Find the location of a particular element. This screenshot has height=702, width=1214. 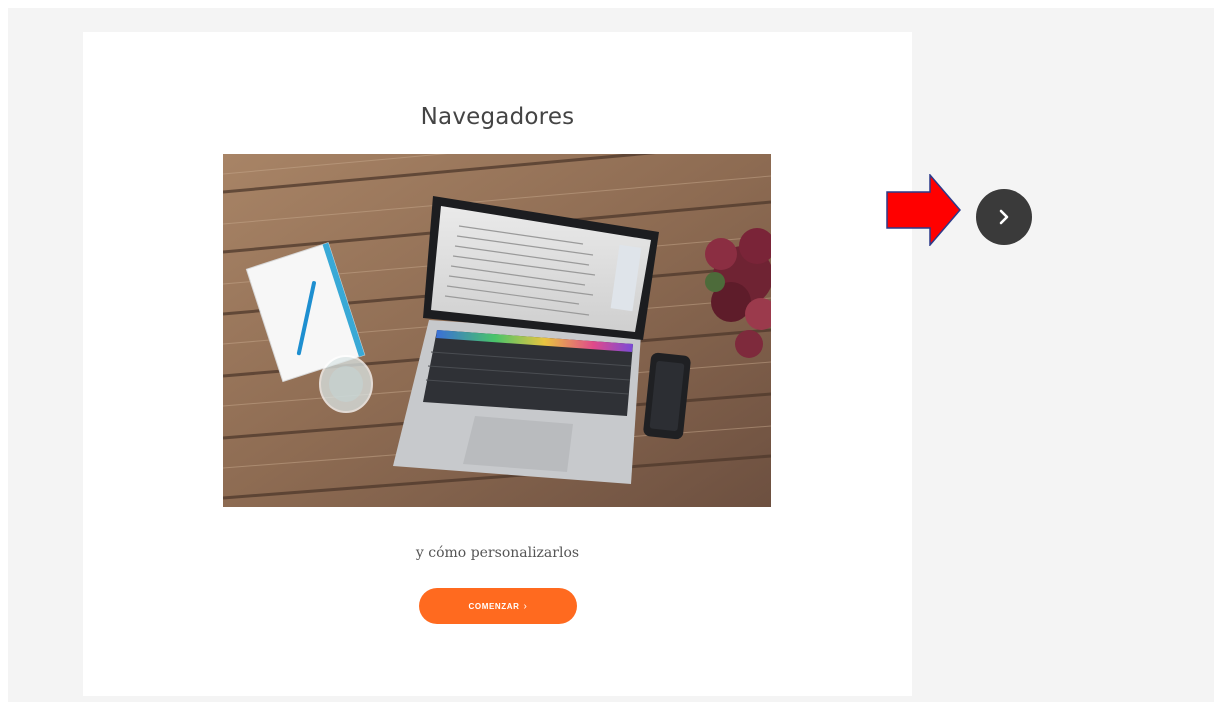

chevron-right-icon is located at coordinates (1004, 217).